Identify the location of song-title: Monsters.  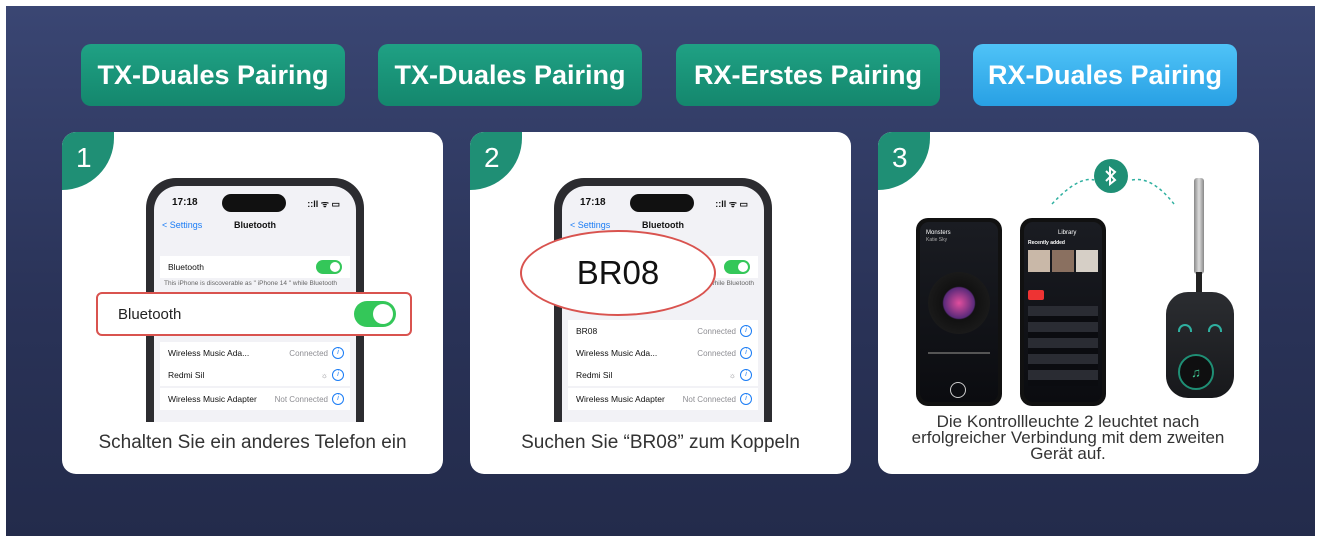
(938, 233).